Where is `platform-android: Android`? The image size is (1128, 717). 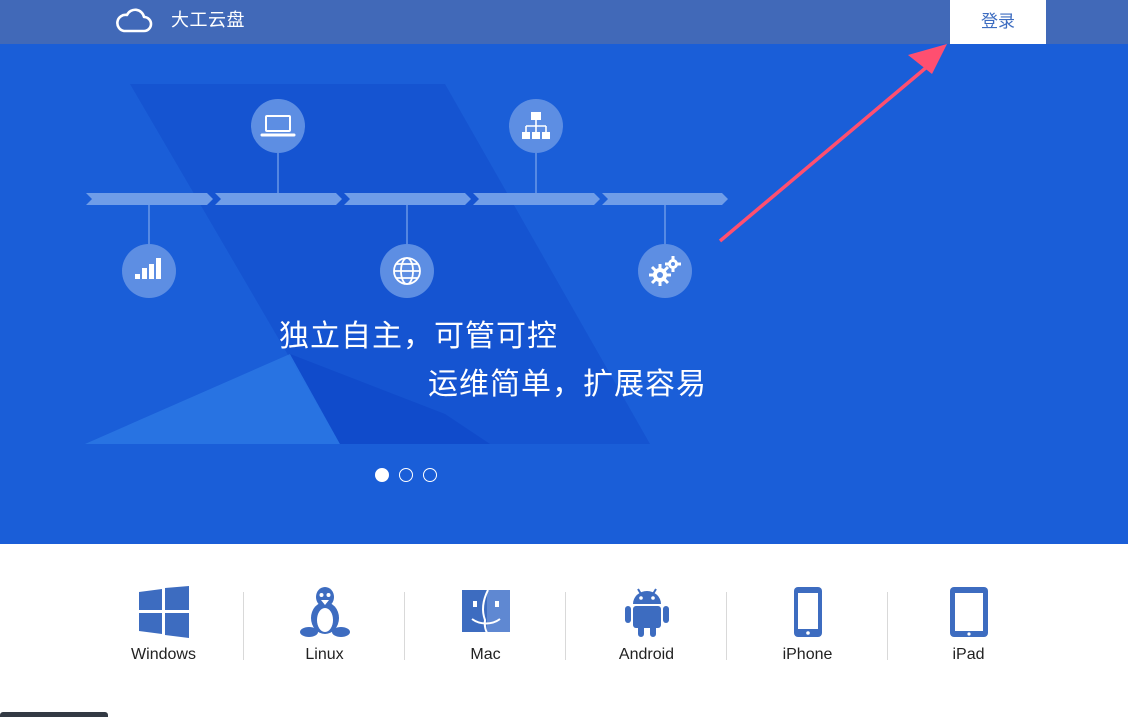
platform-android: Android is located at coordinates (646, 628).